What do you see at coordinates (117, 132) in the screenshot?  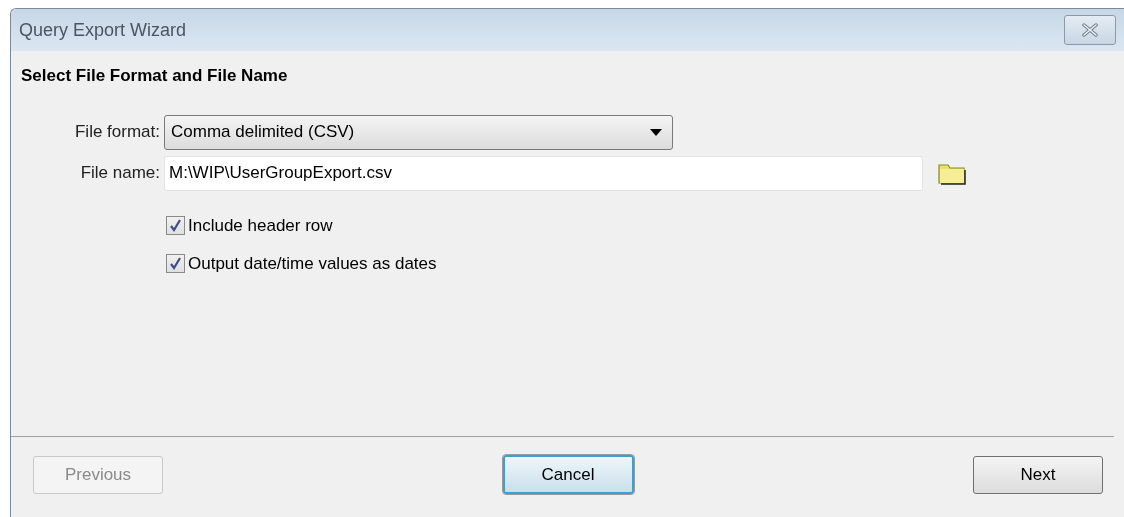 I see `field-label: File format:` at bounding box center [117, 132].